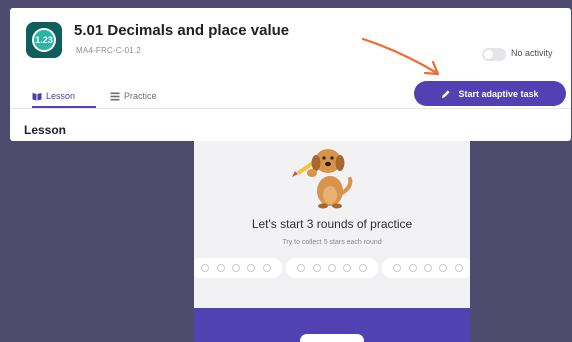 The height and width of the screenshot is (342, 572). Describe the element at coordinates (332, 224) in the screenshot. I see `practice-title: Let's start 3 rounds of practice` at that location.